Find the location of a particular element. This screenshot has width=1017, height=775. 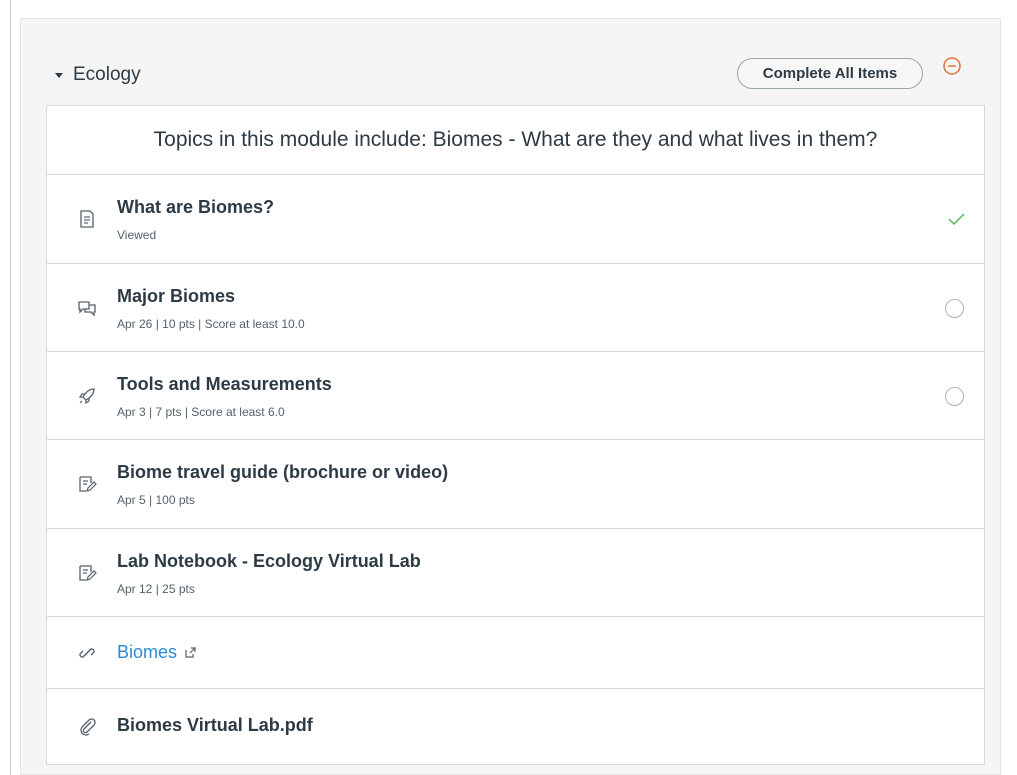

item-meta: Apr 26 | 10 pts | Score at least 10.0 is located at coordinates (211, 324).